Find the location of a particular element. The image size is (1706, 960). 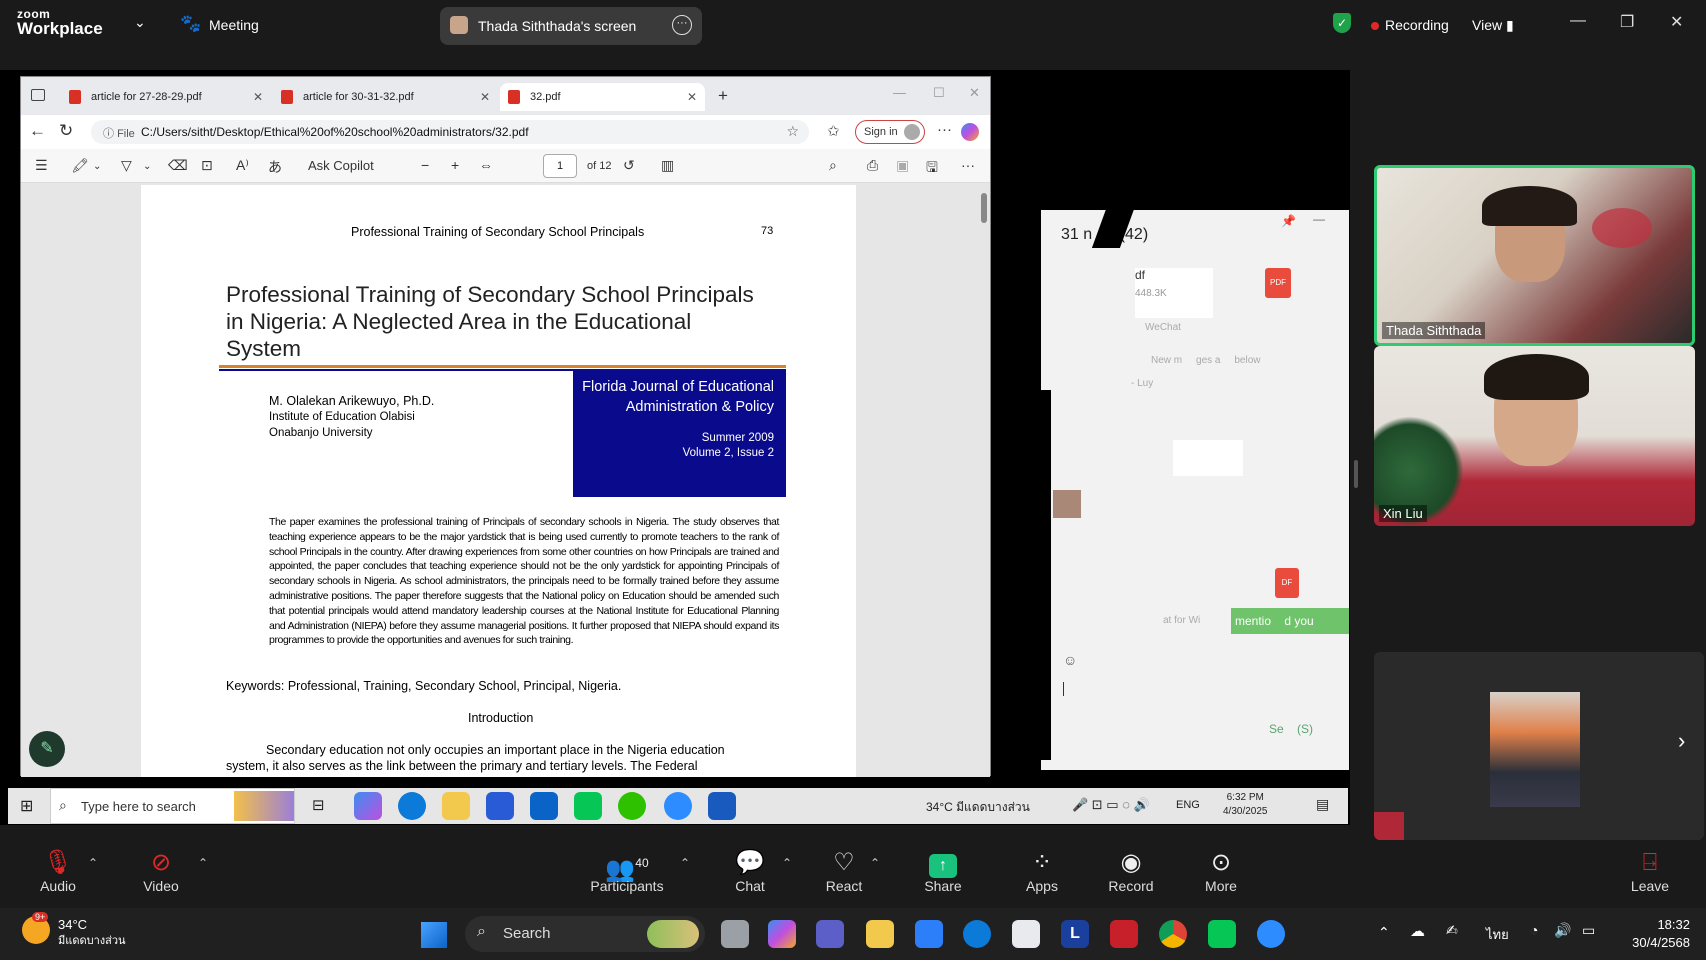

tab-article-27: article for 27-28-29.pdf ✕ is located at coordinates (166, 97).